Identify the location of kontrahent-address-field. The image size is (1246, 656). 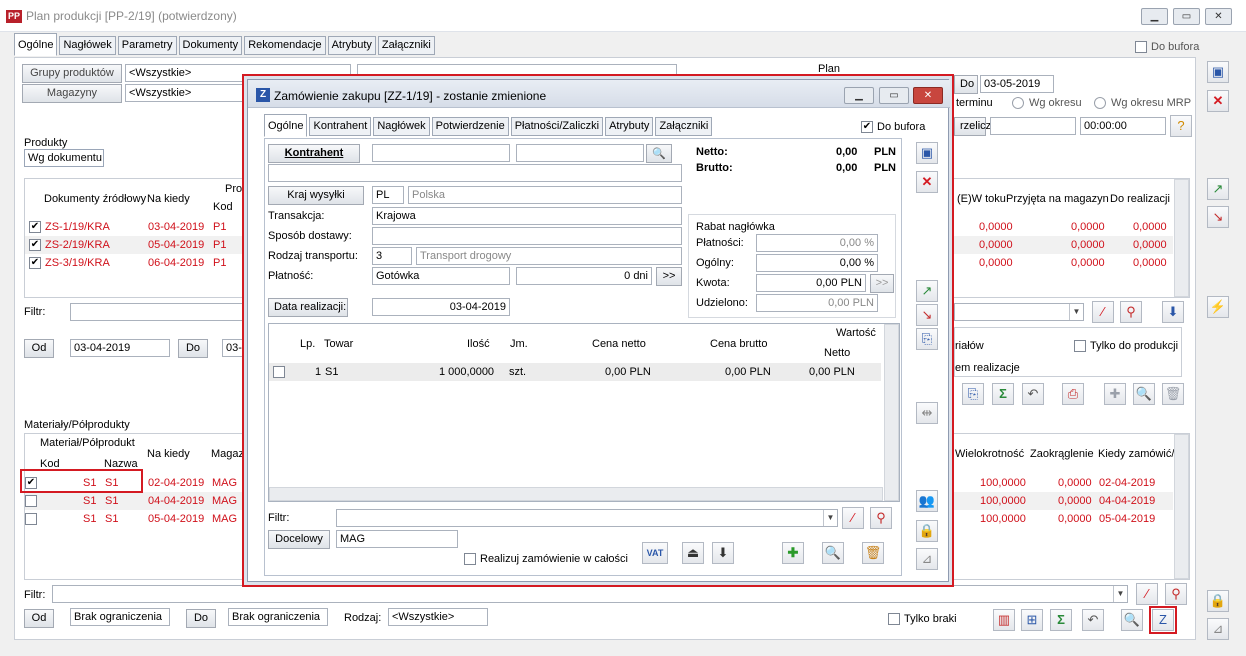
(475, 173).